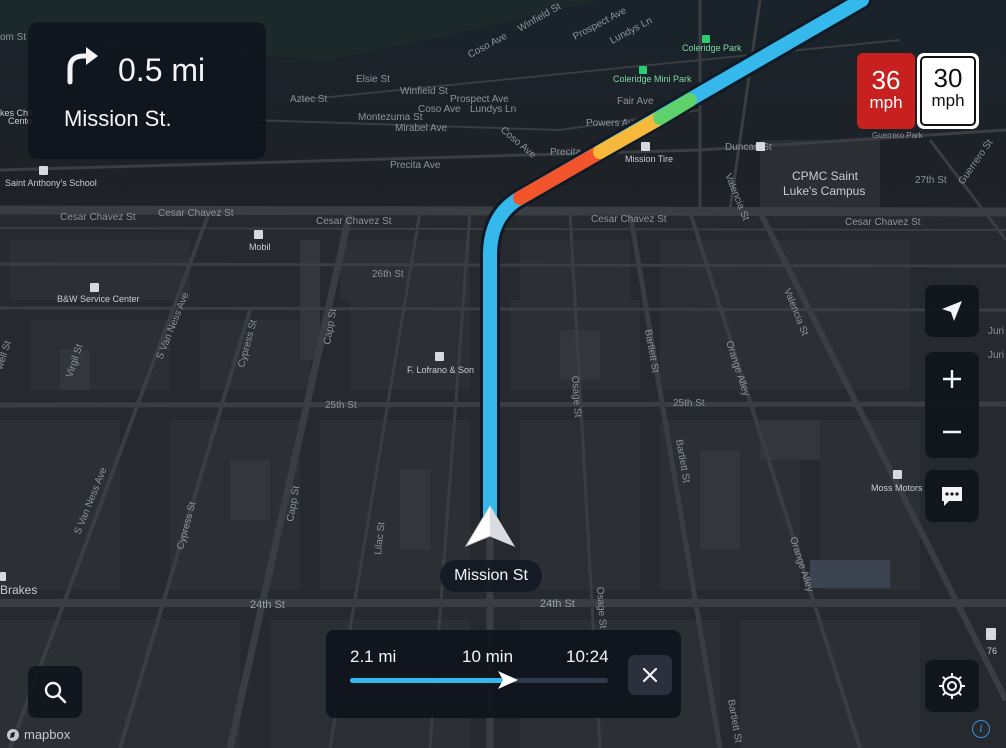 The height and width of the screenshot is (748, 1006). What do you see at coordinates (491, 576) in the screenshot?
I see `current-street-label: Mission St` at bounding box center [491, 576].